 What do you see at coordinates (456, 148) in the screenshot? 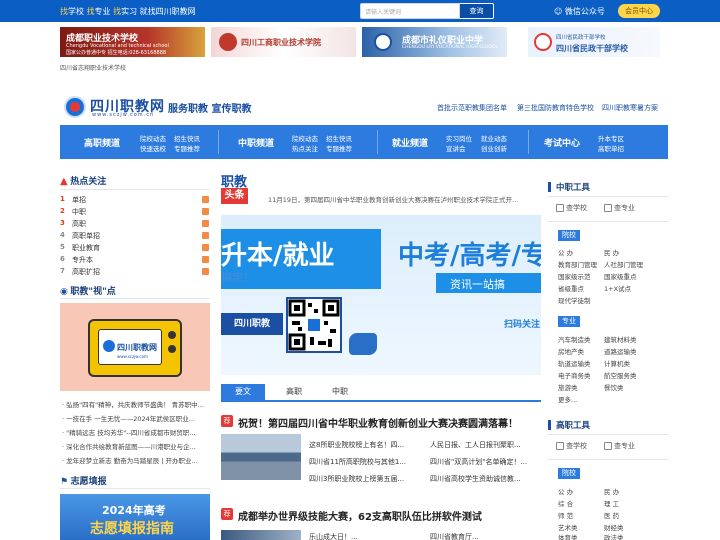
I see `nav-sub-link: 宣讲会` at bounding box center [456, 148].